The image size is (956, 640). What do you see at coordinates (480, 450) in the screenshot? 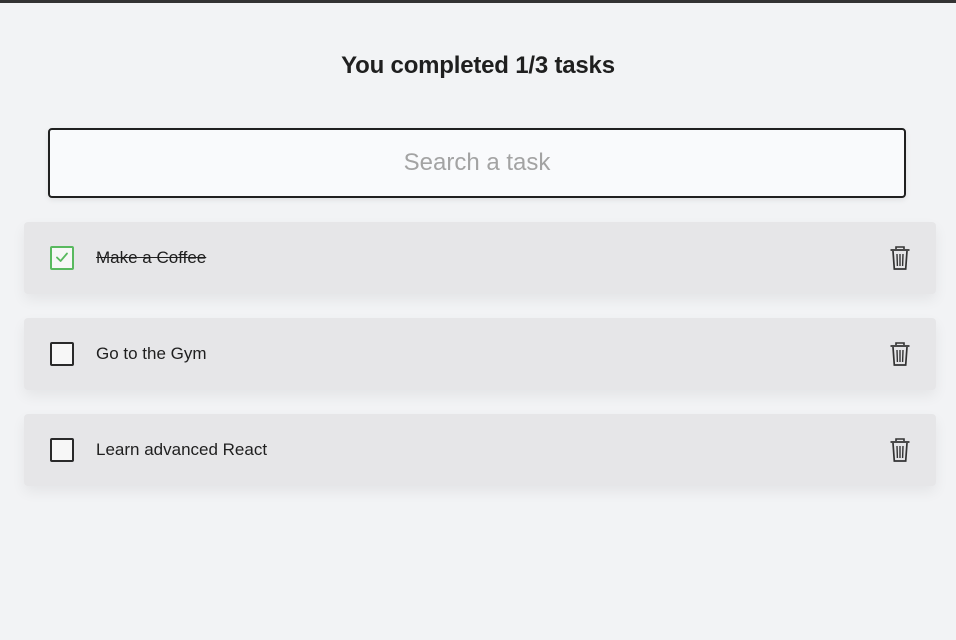
I see `todo-item: Learn advanced React` at bounding box center [480, 450].